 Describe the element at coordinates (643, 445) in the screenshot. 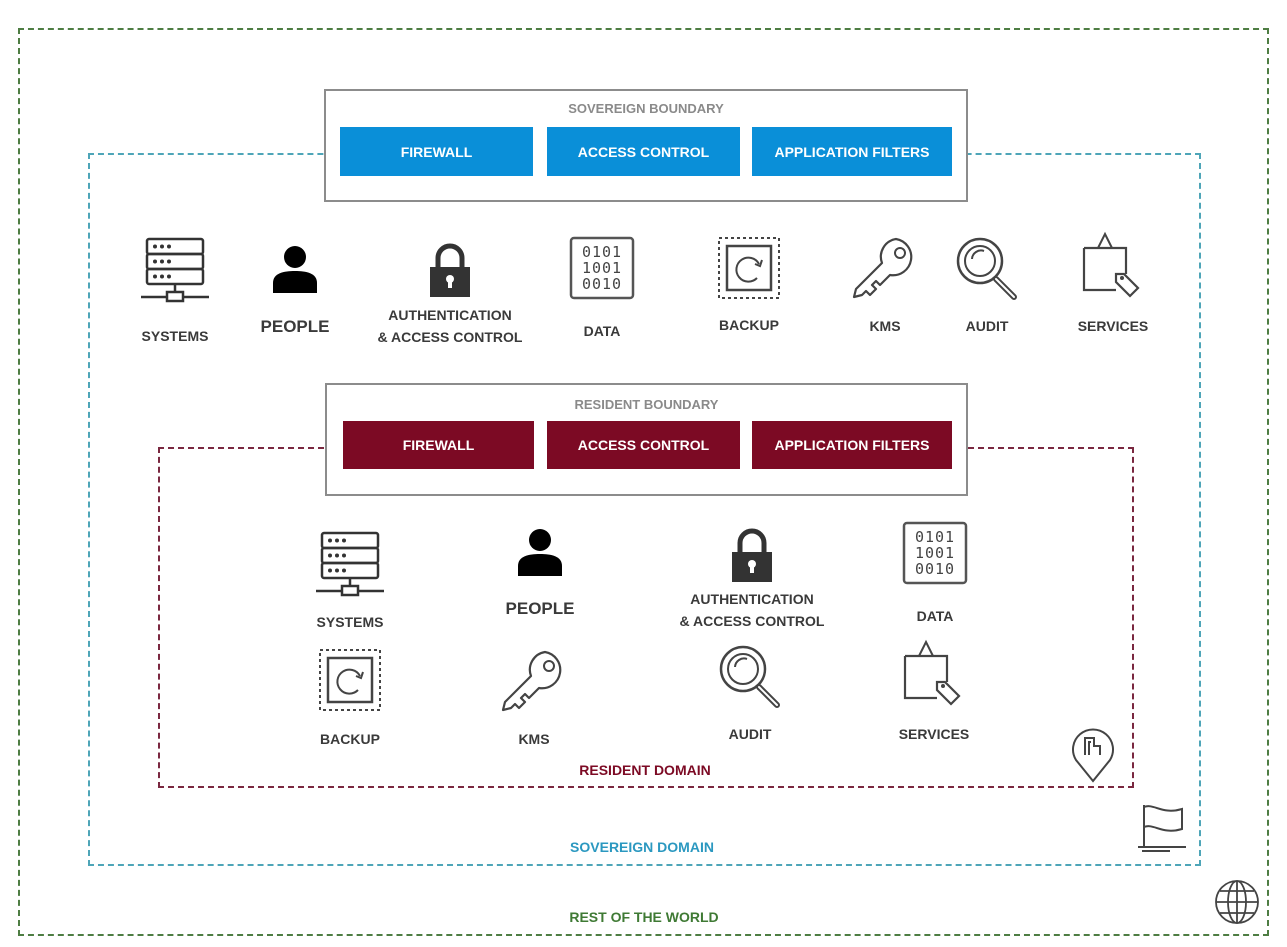

I see `resident-access-control: ACCESS CONTROL` at that location.